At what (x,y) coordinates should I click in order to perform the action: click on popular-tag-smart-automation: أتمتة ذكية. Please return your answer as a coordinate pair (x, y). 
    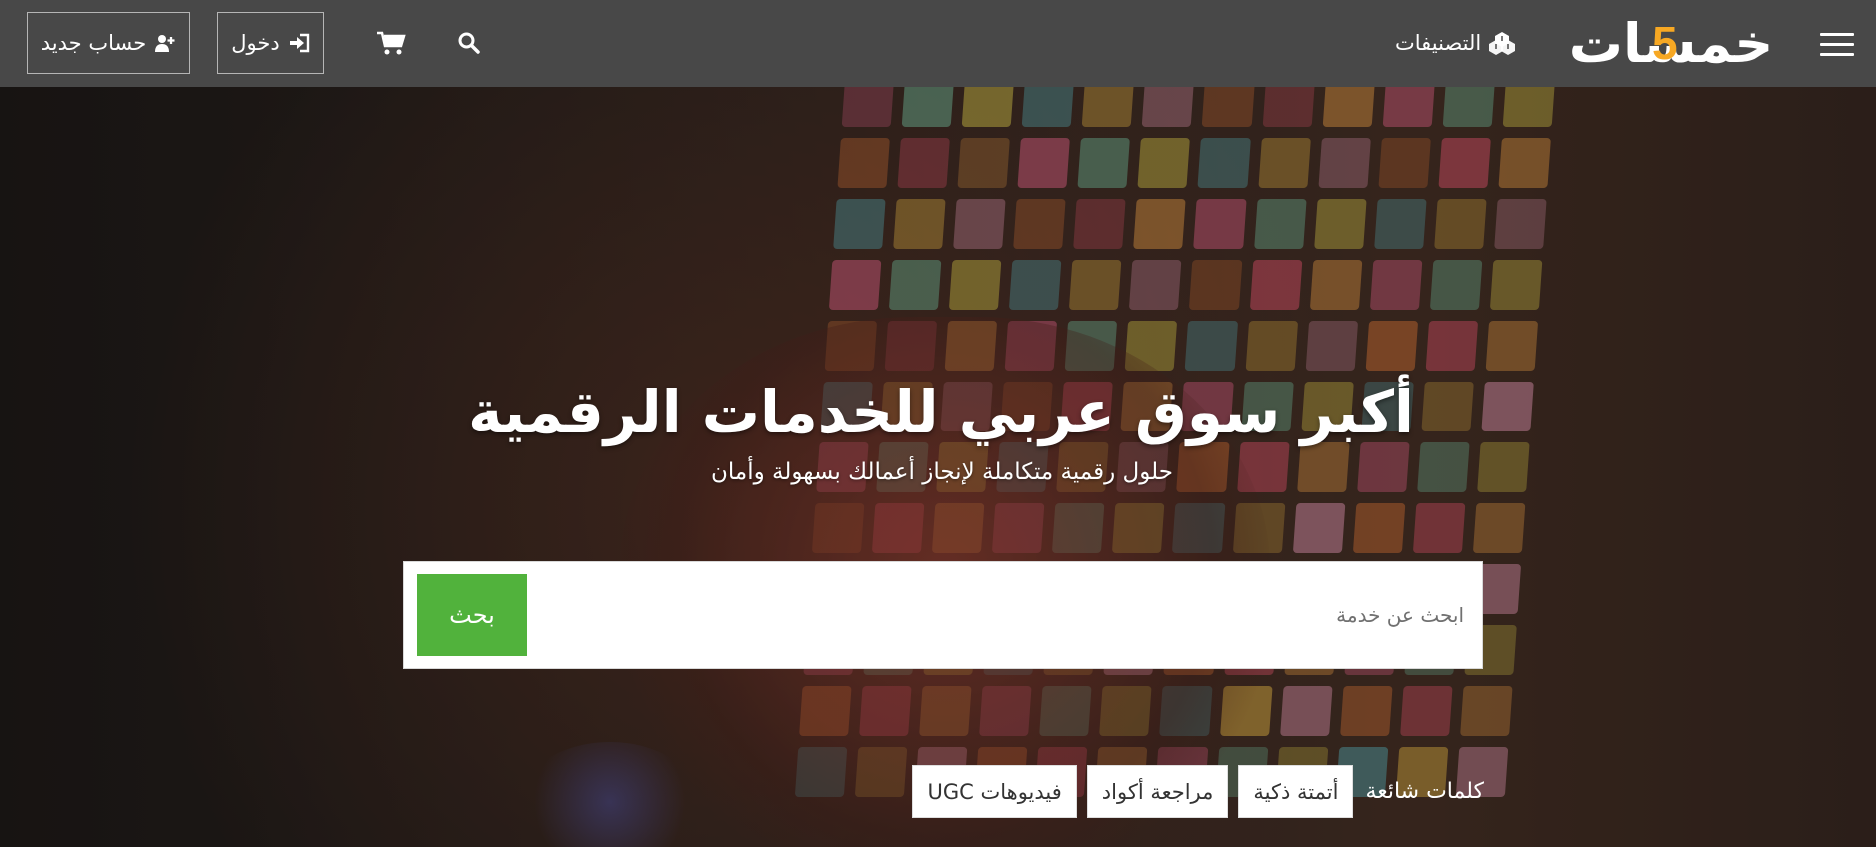
    Looking at the image, I should click on (1296, 791).